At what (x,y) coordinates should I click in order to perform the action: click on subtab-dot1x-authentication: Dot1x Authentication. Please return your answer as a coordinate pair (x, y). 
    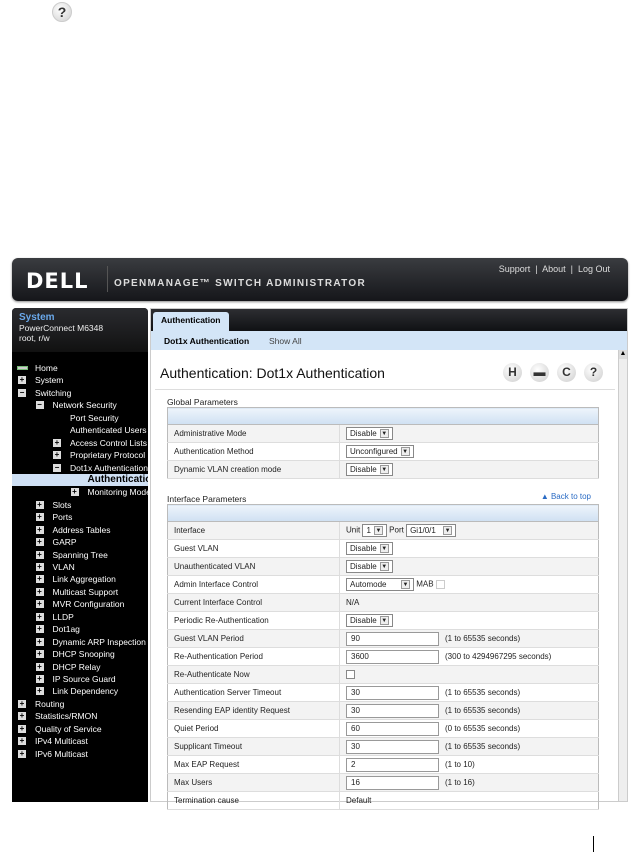
    Looking at the image, I should click on (206, 341).